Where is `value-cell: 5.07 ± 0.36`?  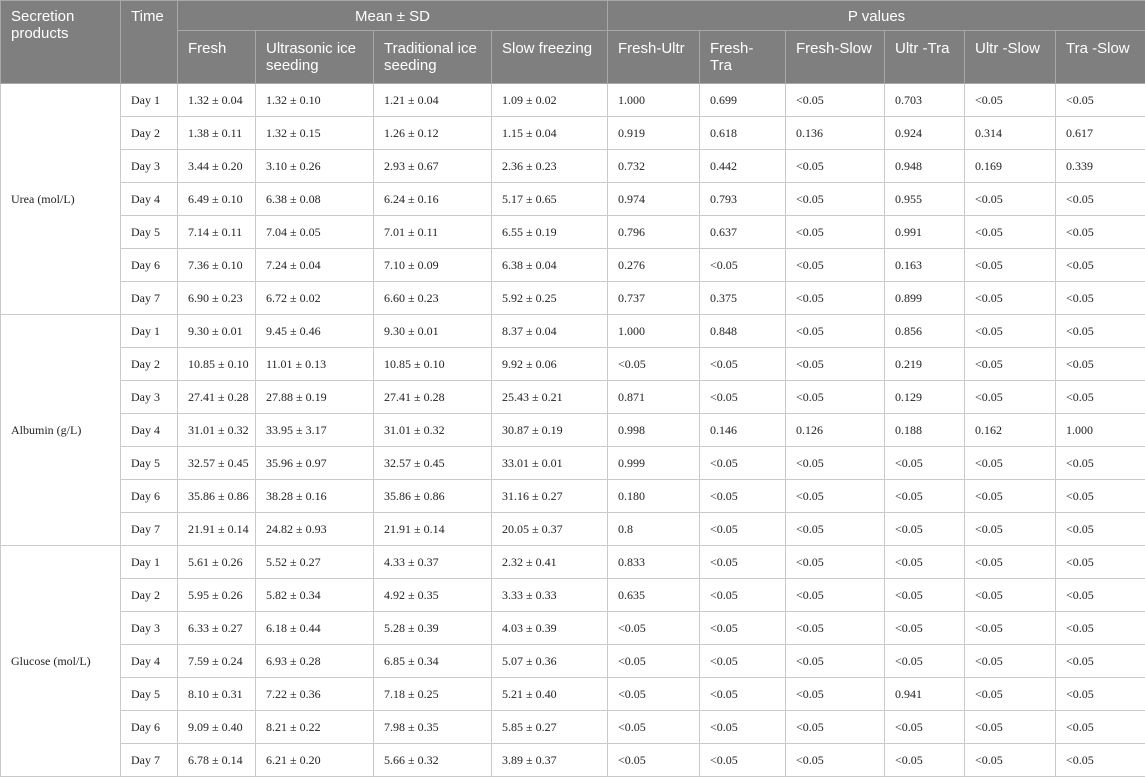
value-cell: 5.07 ± 0.36 is located at coordinates (550, 661).